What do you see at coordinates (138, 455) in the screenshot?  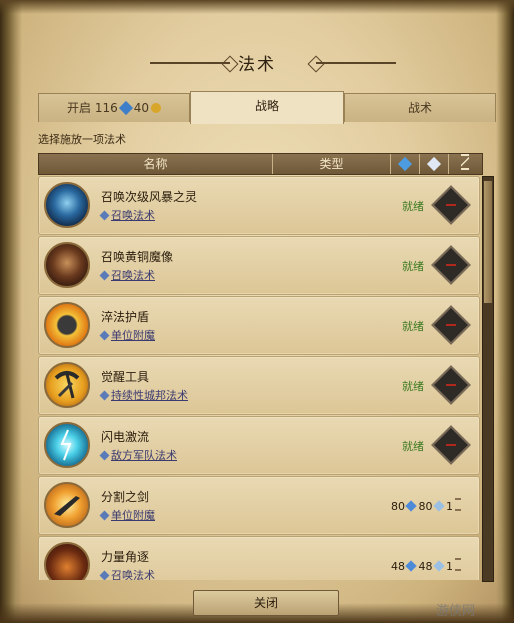 I see `spell-type-link: 敌方军队法术` at bounding box center [138, 455].